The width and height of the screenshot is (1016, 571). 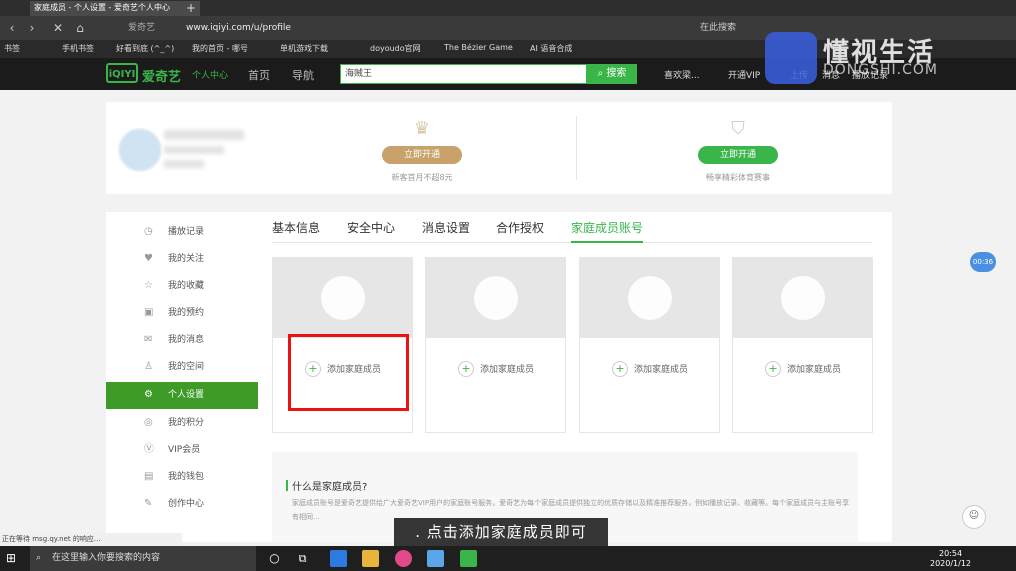 I want to click on taskbar: ⊞ ⌕ 在这里输入你要搜索的内容 ○ ⧉ 20:54 2020/1/12, so click(x=508, y=558).